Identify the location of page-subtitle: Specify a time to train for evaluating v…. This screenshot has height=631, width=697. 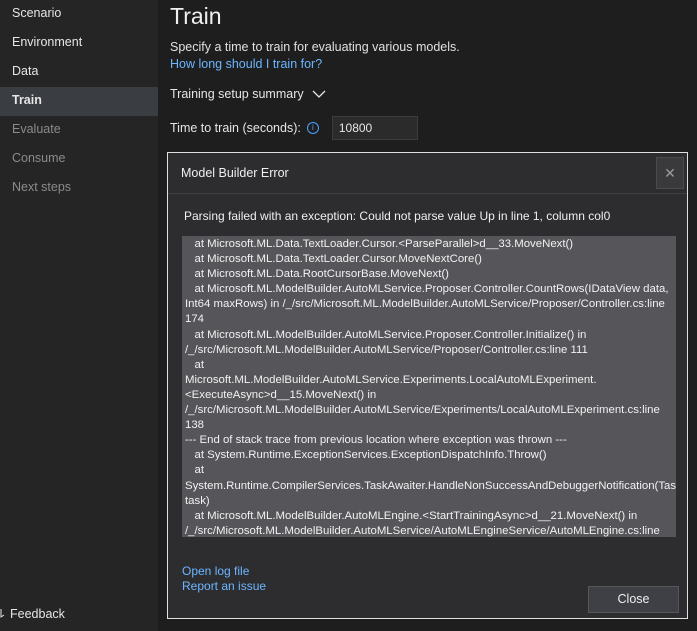
(315, 47).